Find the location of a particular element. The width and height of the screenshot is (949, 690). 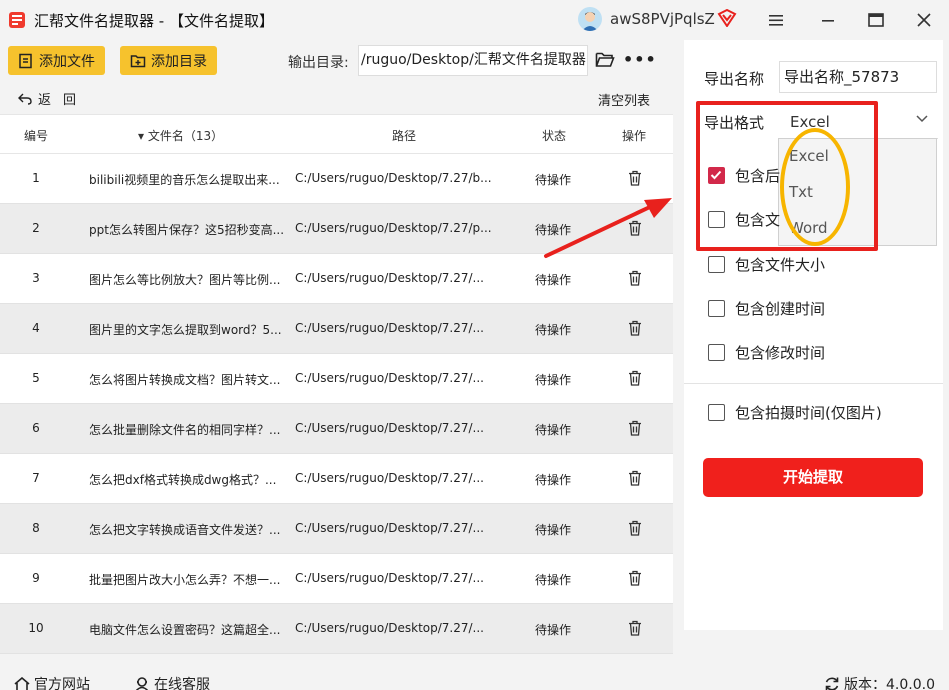

panel-divider is located at coordinates (813, 383).